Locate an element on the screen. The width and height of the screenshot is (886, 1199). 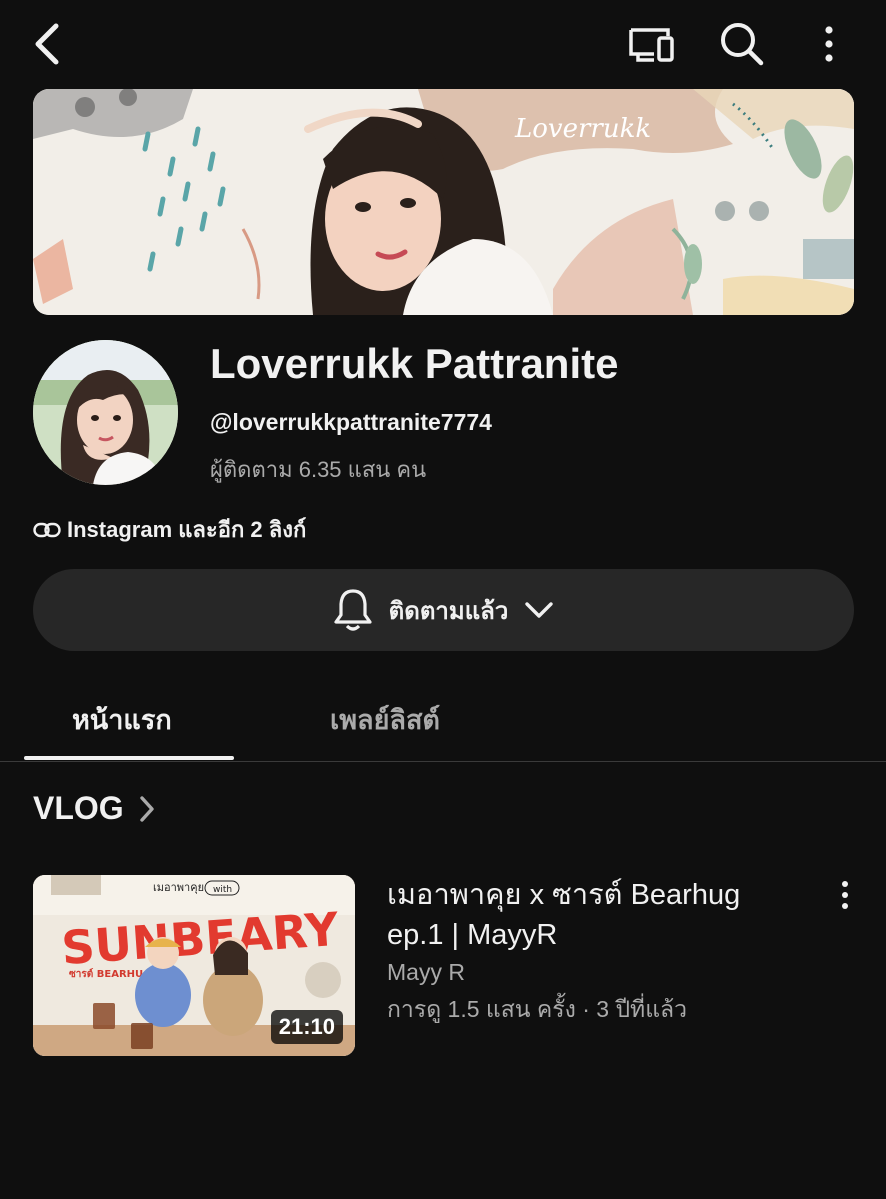
back-button is located at coordinates (47, 44).